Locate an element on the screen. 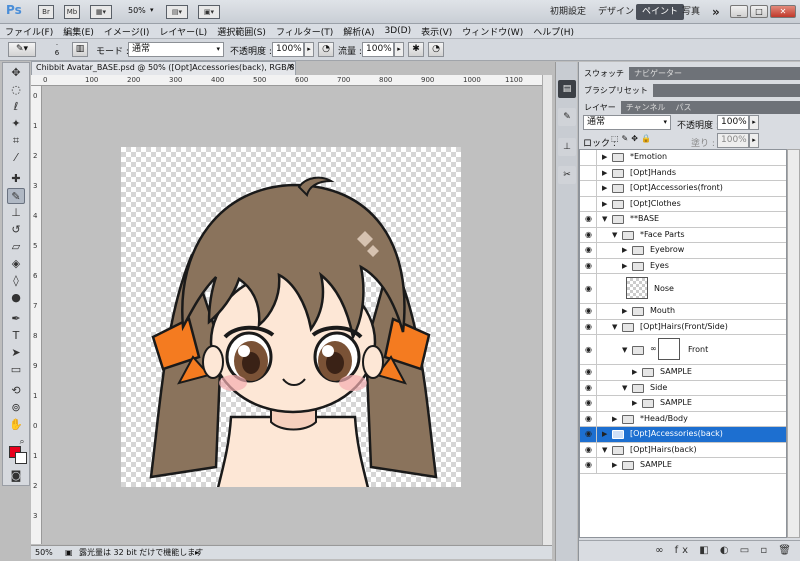  pen-tool-icon: ✒ is located at coordinates (16, 319).